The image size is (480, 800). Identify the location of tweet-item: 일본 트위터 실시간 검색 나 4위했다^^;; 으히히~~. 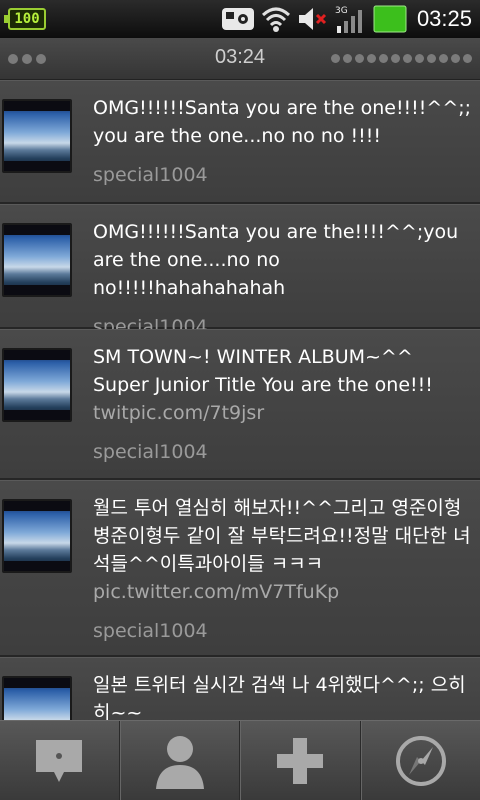
(240, 688).